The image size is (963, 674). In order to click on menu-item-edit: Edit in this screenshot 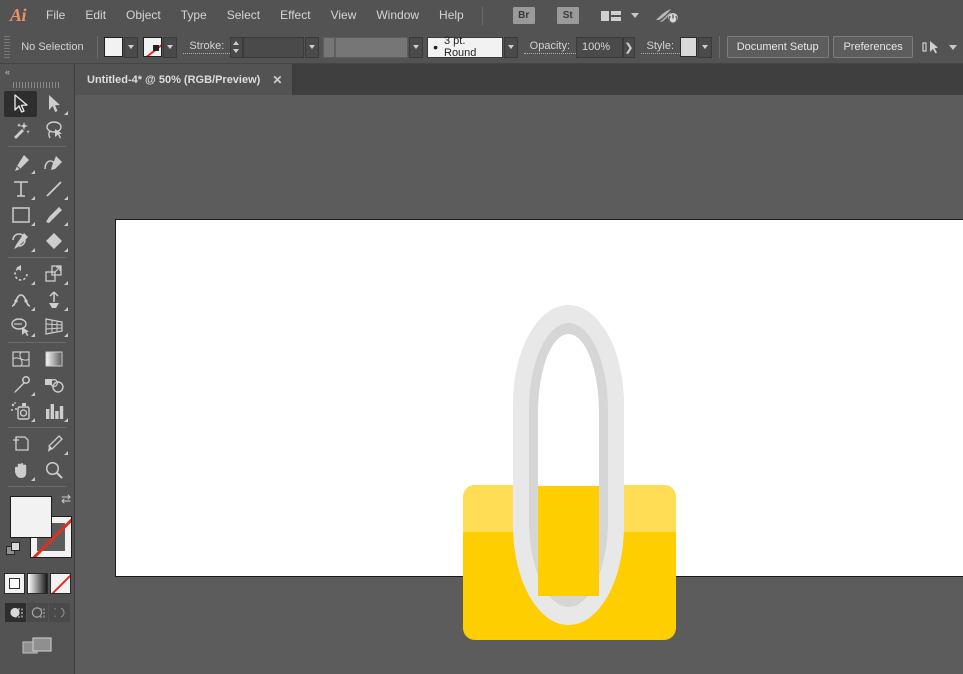, I will do `click(95, 15)`.